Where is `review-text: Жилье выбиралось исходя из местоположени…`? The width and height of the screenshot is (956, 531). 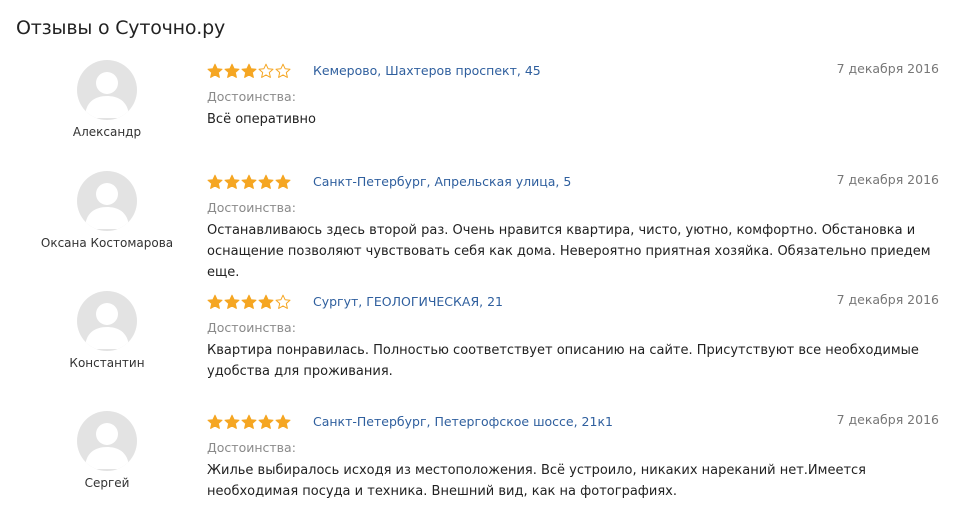
review-text: Жилье выбиралось исходя из местоположени… is located at coordinates (537, 481).